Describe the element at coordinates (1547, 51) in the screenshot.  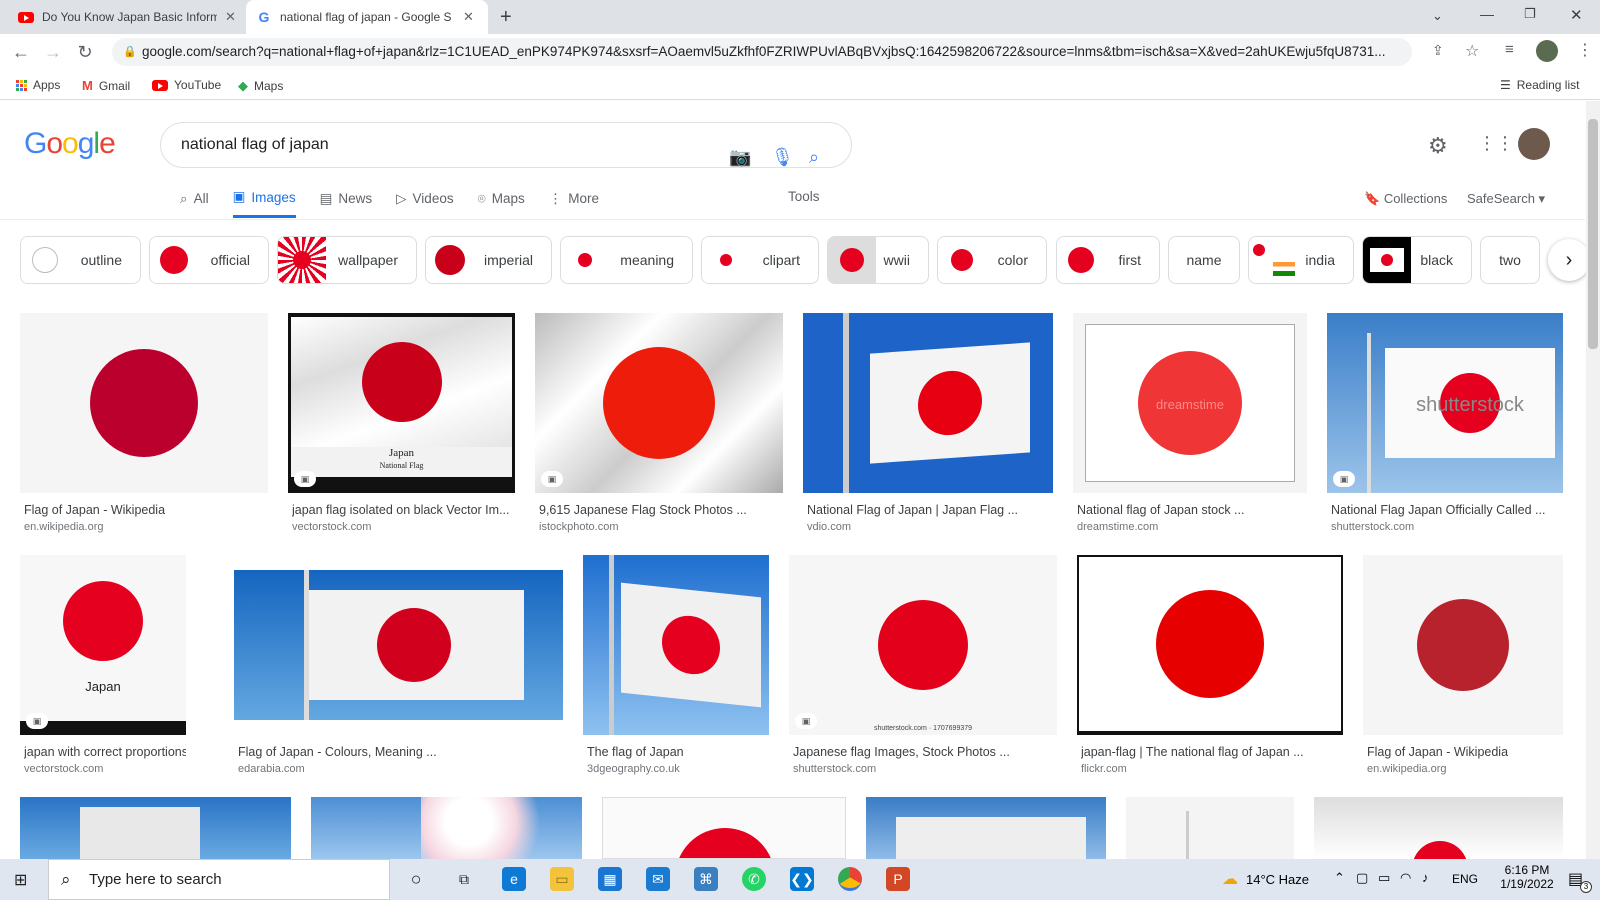
I see `profile-avatar` at that location.